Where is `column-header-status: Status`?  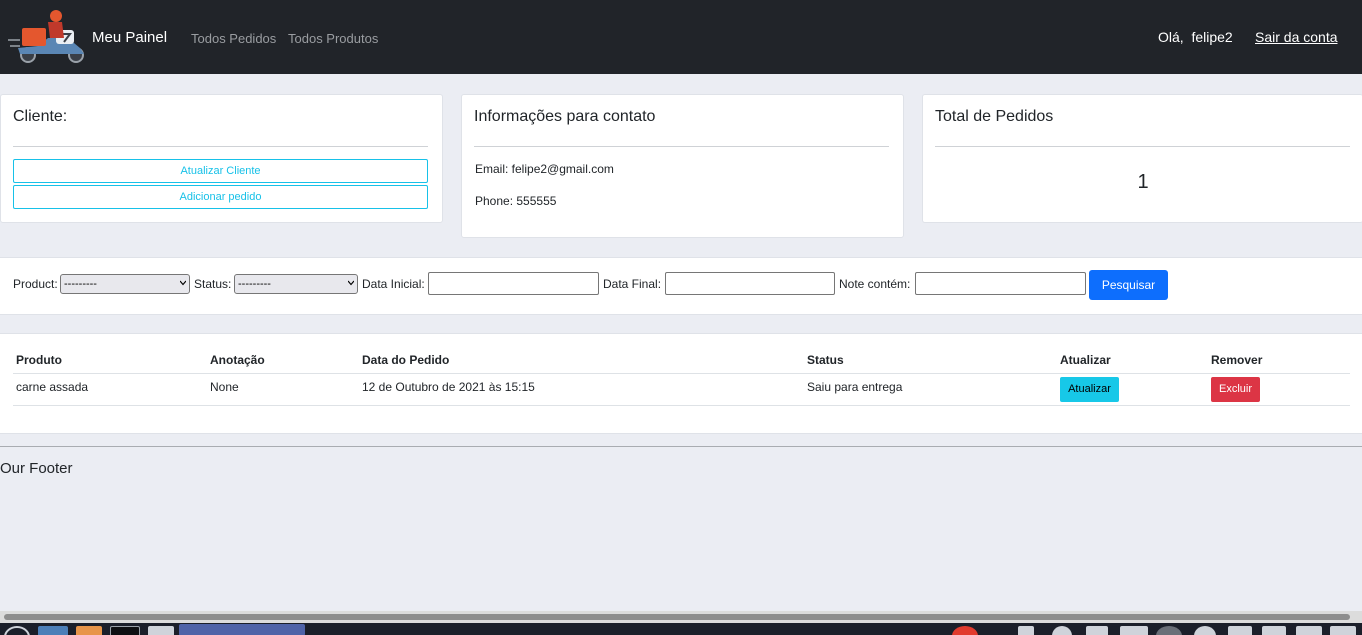
column-header-status: Status is located at coordinates (825, 360).